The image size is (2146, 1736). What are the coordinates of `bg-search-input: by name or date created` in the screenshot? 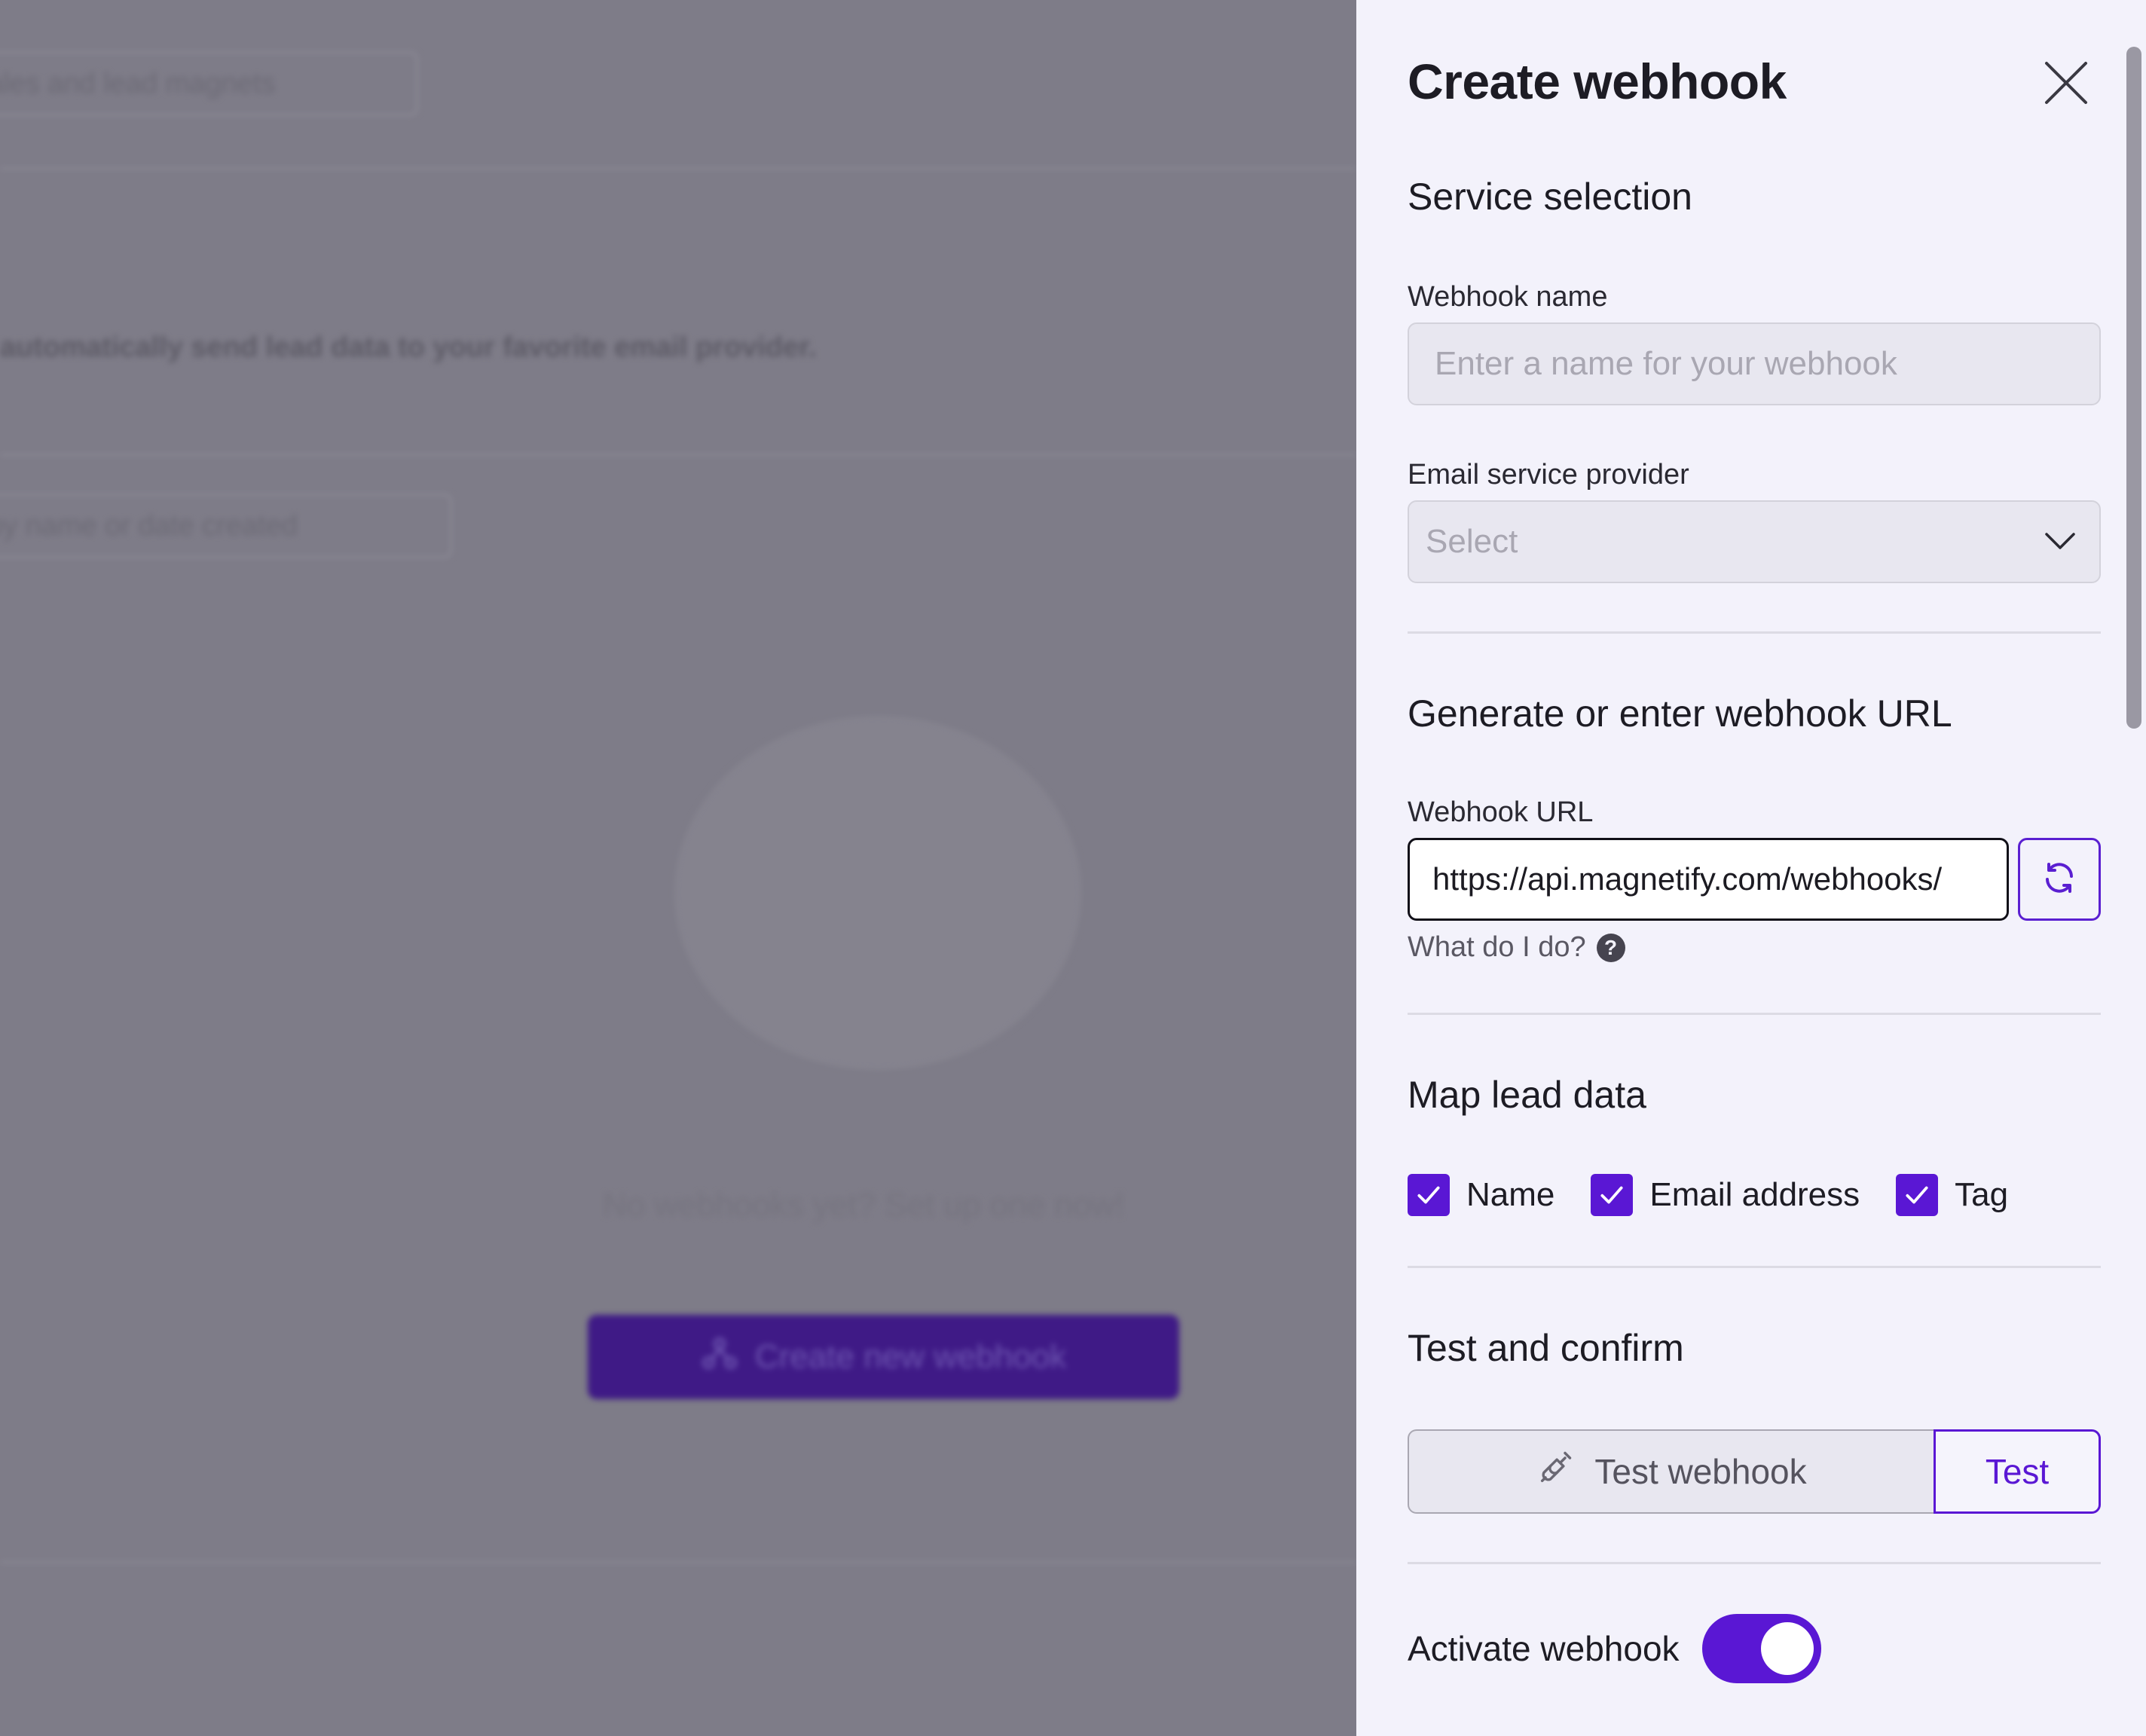 It's located at (226, 526).